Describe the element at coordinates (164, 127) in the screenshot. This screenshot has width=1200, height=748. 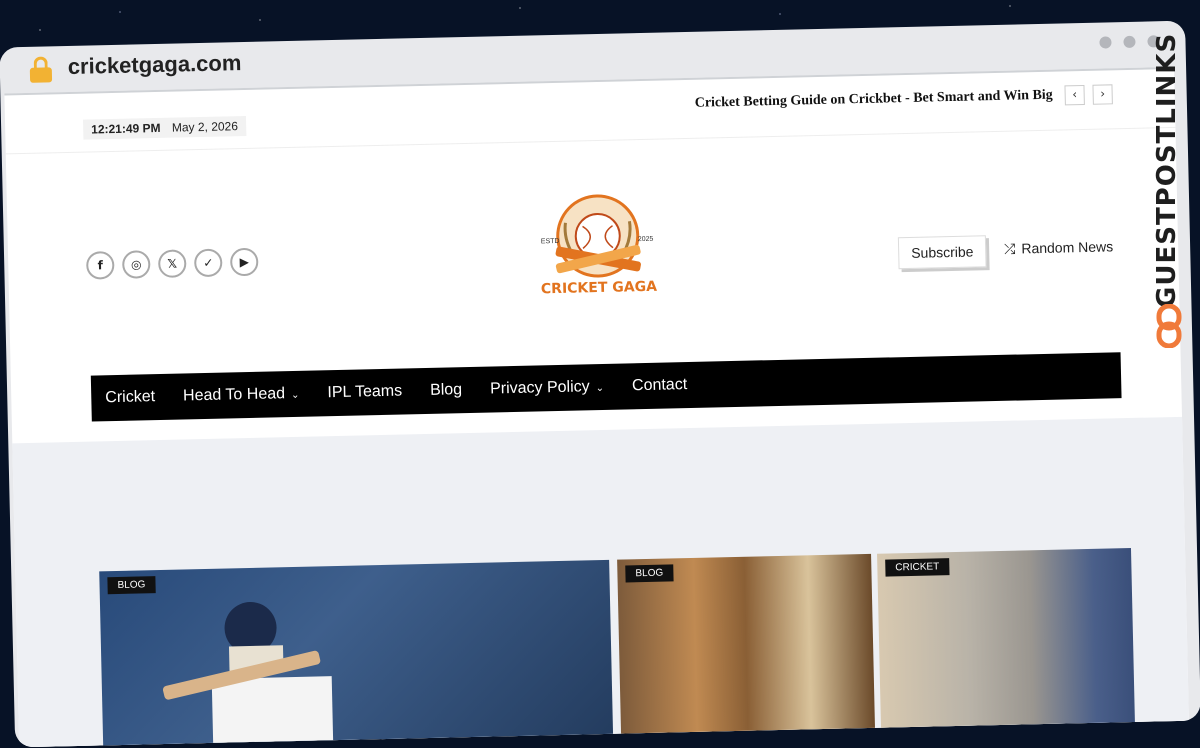
I see `date-time: 12:21:49 PM May 2, 2026` at that location.